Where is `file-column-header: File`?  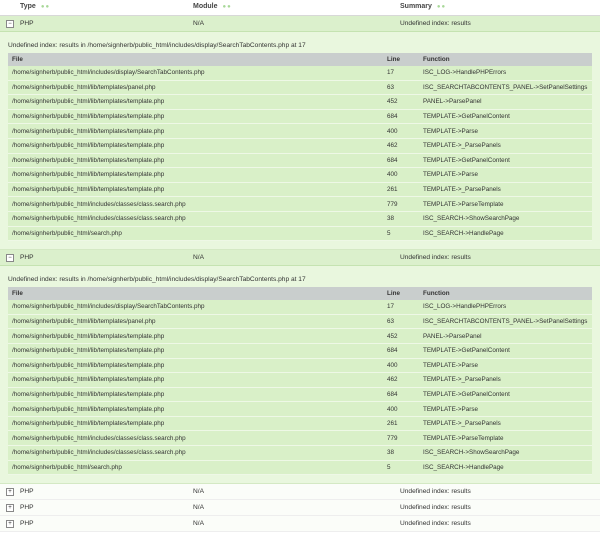 file-column-header: File is located at coordinates (195, 59).